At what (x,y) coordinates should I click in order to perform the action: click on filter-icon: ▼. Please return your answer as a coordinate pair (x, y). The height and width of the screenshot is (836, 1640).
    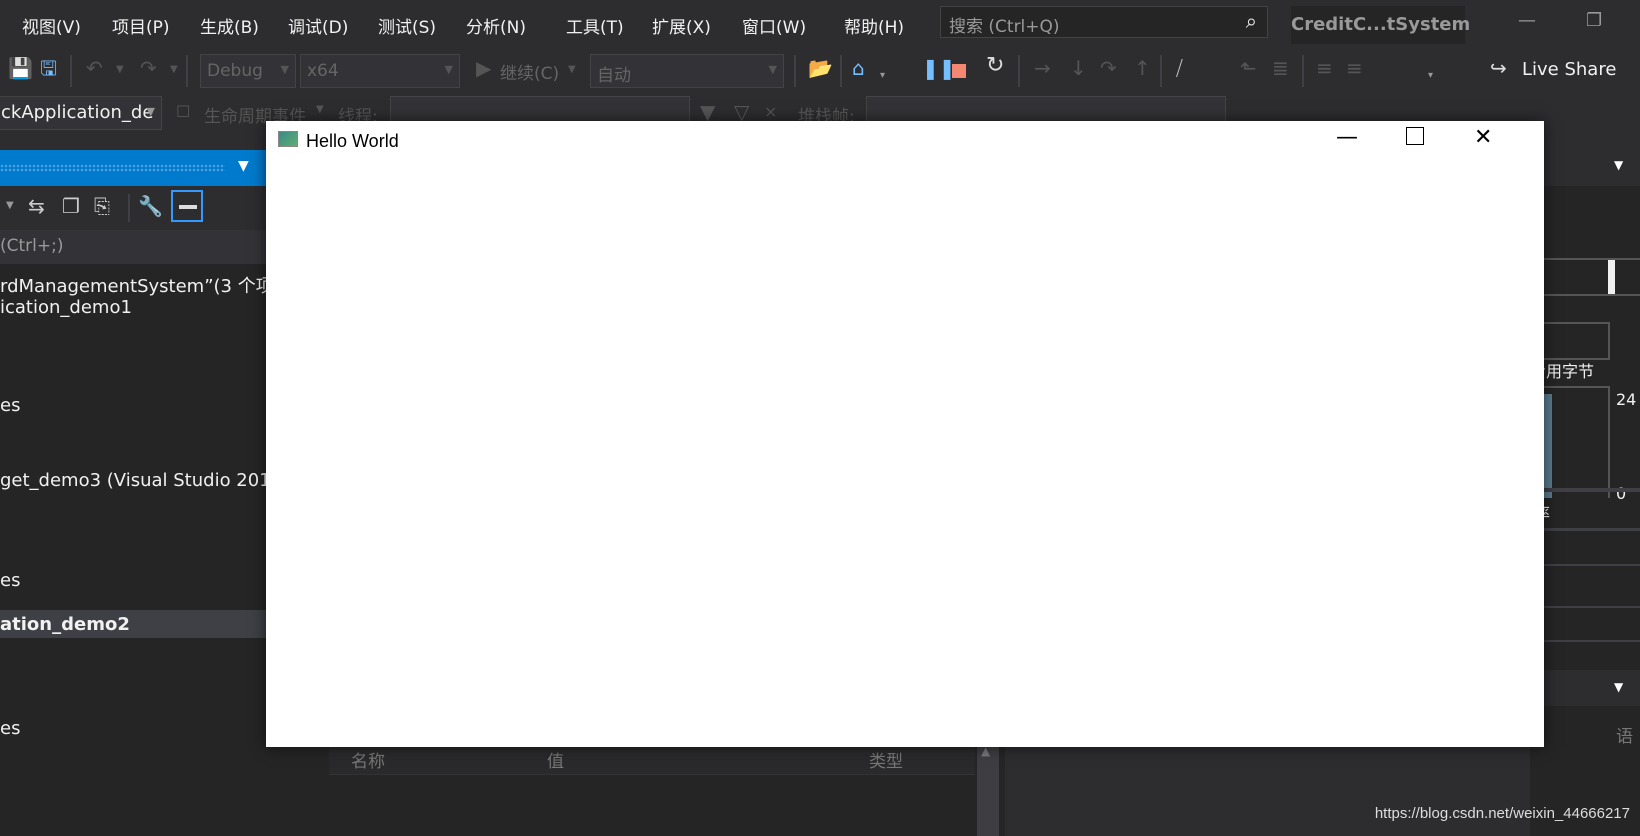
    Looking at the image, I should click on (707, 112).